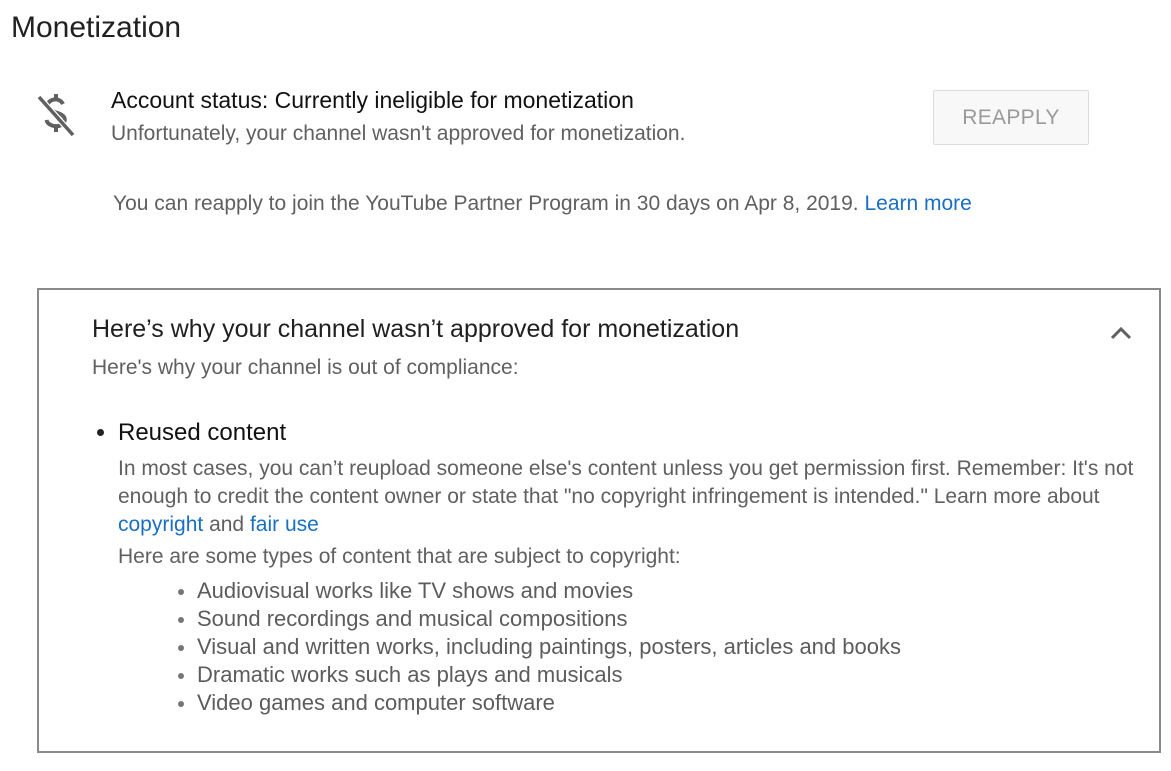 The width and height of the screenshot is (1171, 771). What do you see at coordinates (56, 117) in the screenshot?
I see `no-money-icon` at bounding box center [56, 117].